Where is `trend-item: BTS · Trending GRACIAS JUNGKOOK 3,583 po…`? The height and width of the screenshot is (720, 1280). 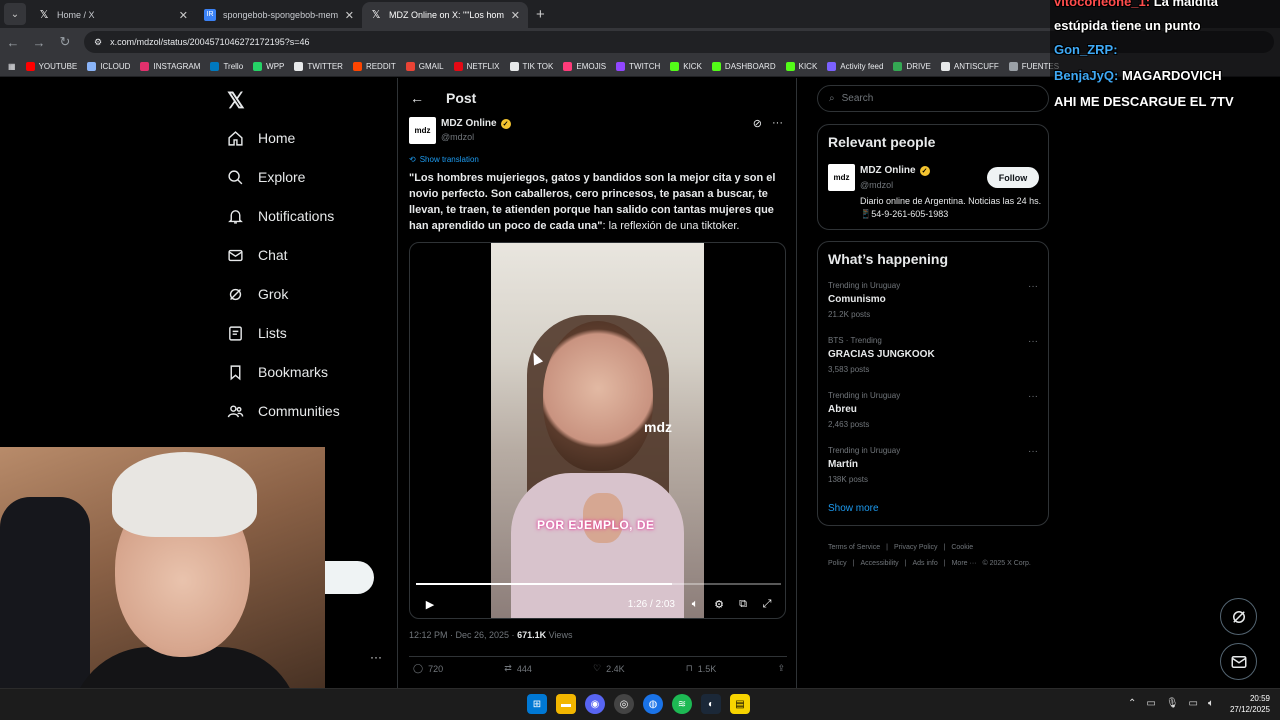 trend-item: BTS · Trending GRACIAS JUNGKOOK 3,583 po… is located at coordinates (934, 355).